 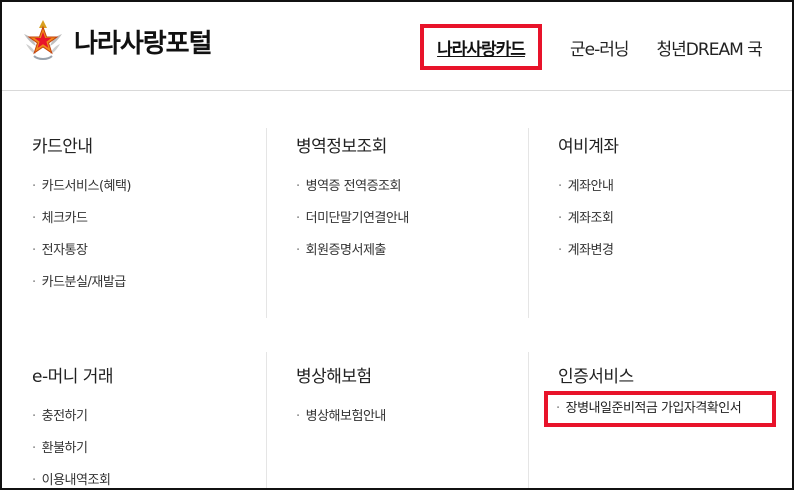 I want to click on menu-link-card-service: · 카드서비스(혜택), so click(x=147, y=187).